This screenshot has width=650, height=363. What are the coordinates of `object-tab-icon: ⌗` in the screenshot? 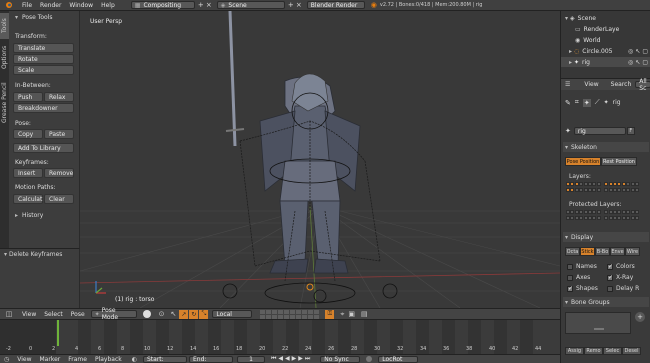 It's located at (577, 102).